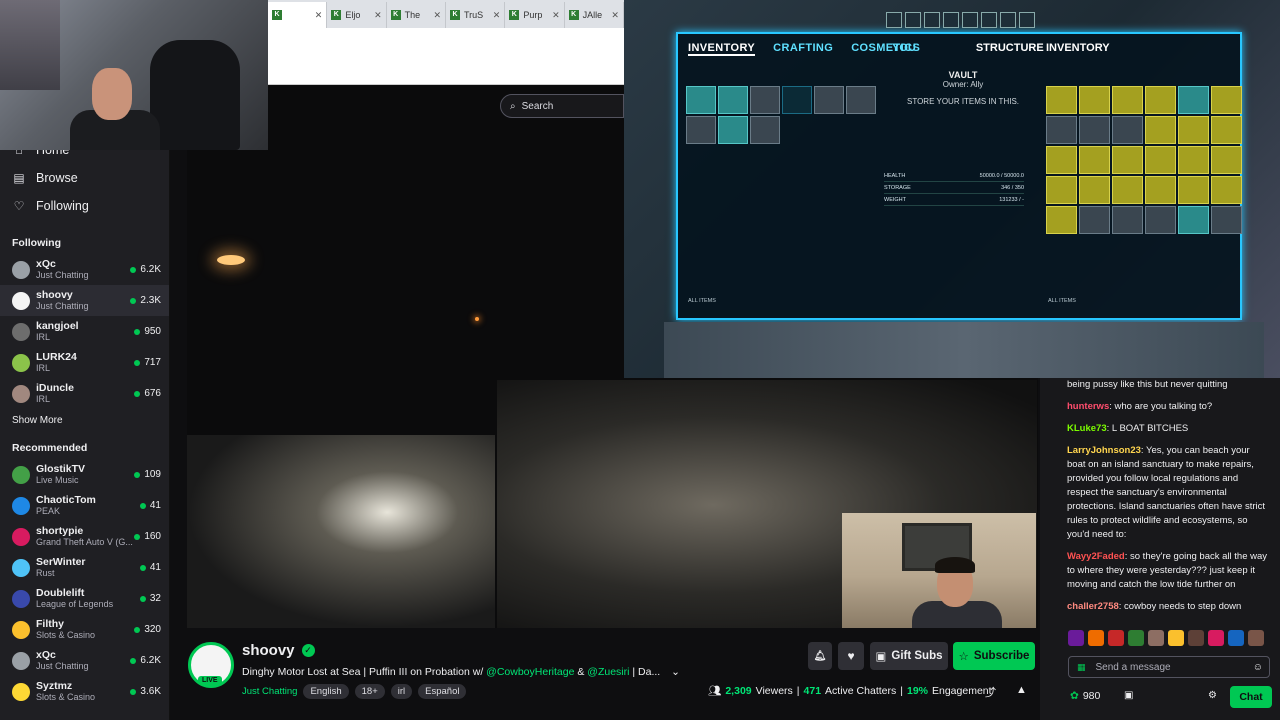 The width and height of the screenshot is (1280, 720). I want to click on chat-username: hunterws, so click(1088, 406).